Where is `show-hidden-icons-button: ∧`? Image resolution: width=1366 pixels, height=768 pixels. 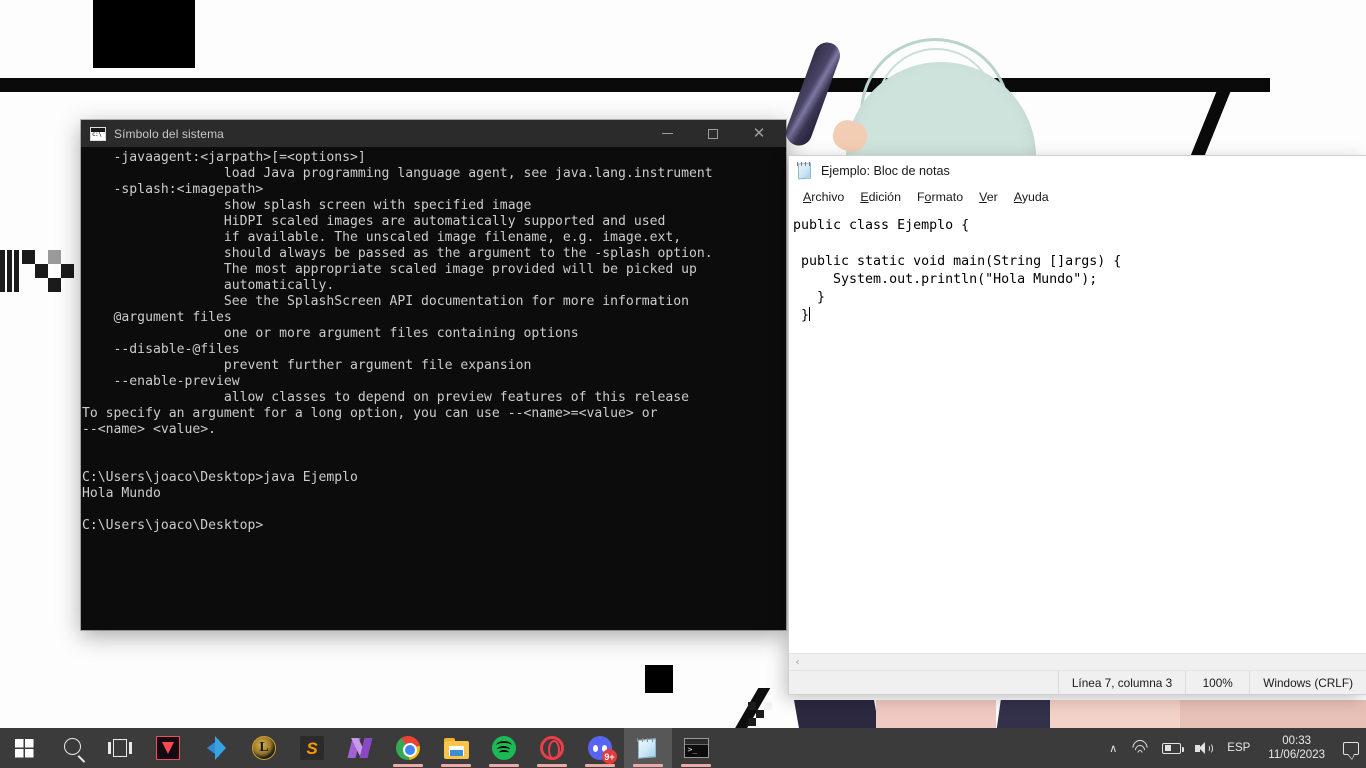 show-hidden-icons-button: ∧ is located at coordinates (1113, 748).